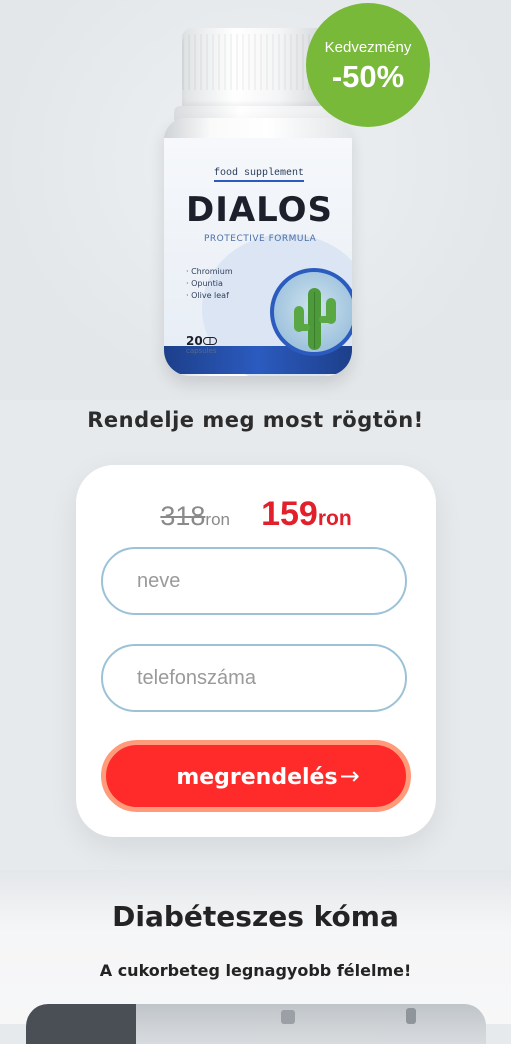 The width and height of the screenshot is (511, 1044). Describe the element at coordinates (256, 1024) in the screenshot. I see `section-photo` at that location.